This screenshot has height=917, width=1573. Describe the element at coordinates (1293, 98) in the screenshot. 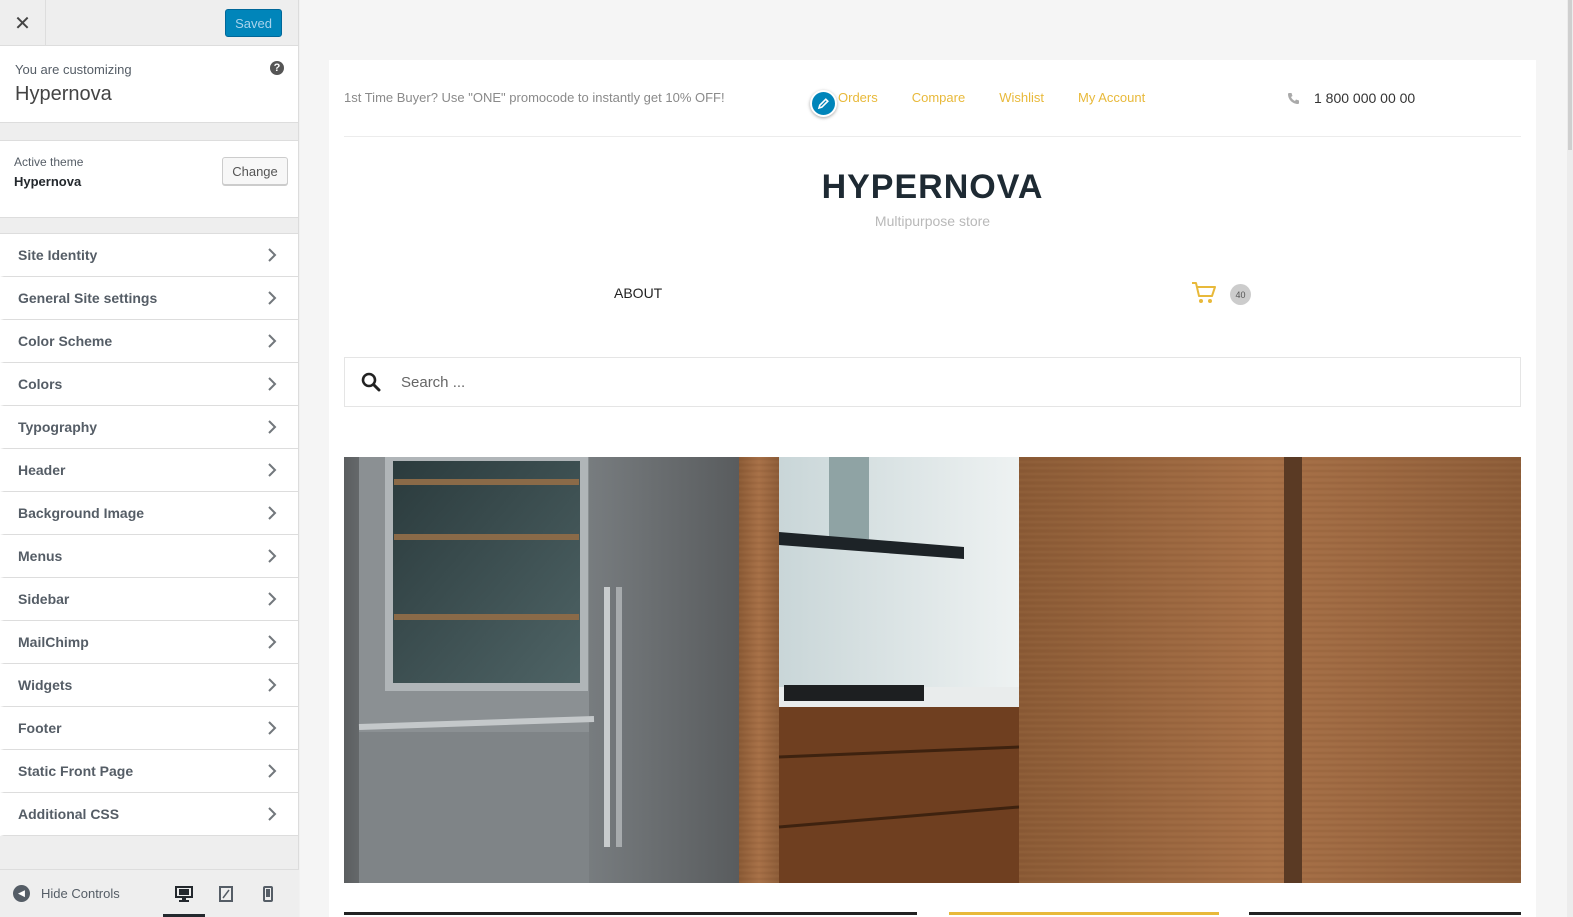

I see `phone-icon` at that location.